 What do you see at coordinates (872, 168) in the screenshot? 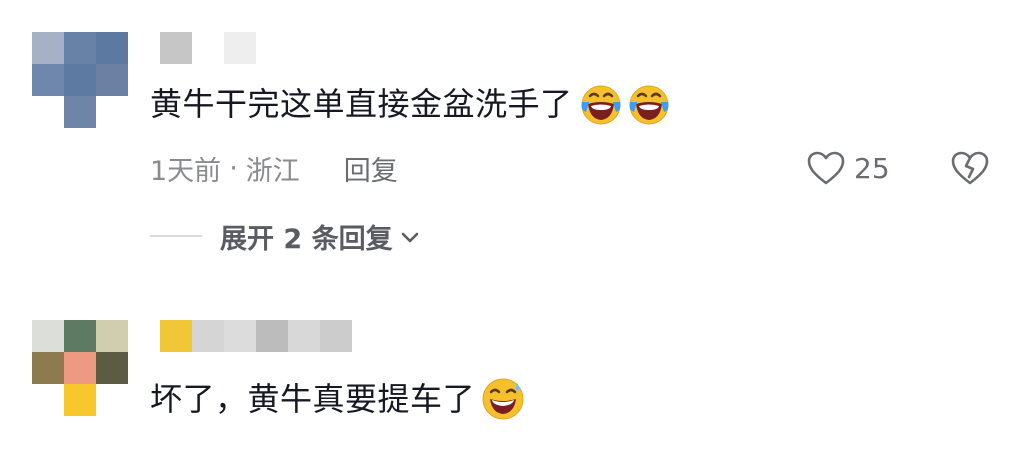
I see `like-count: 25` at bounding box center [872, 168].